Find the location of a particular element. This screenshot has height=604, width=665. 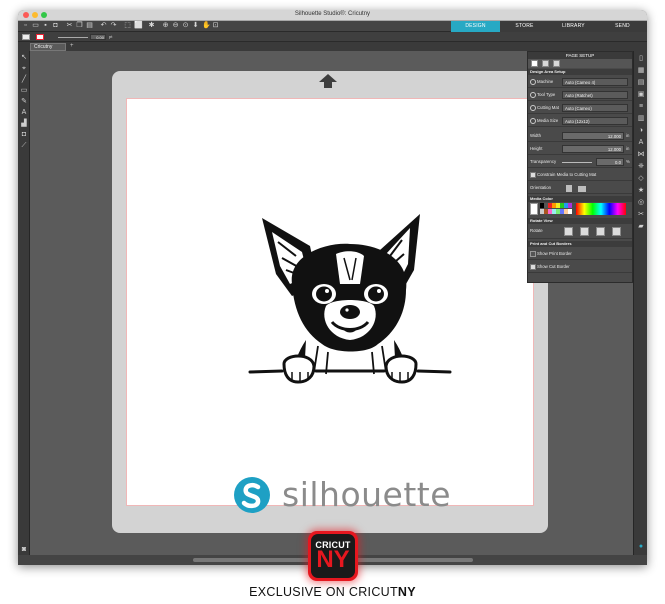

silhouette-logo-text: silhouette is located at coordinates (367, 494).